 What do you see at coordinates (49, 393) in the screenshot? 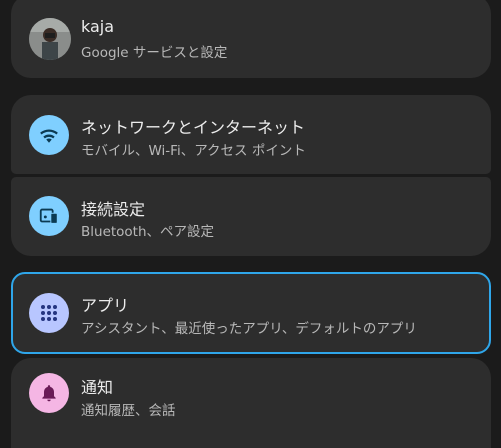
I see `bell-icon` at bounding box center [49, 393].